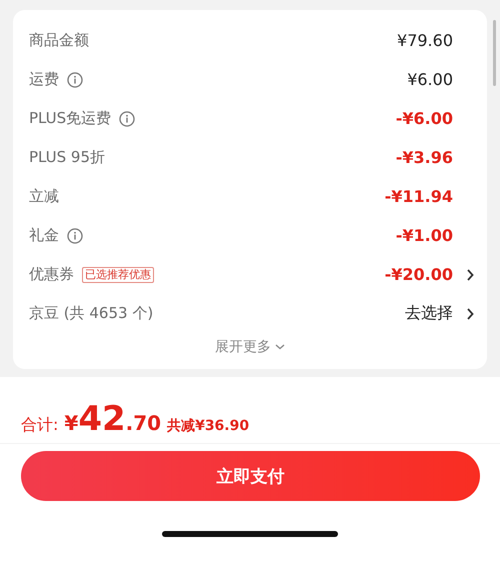 The height and width of the screenshot is (568, 500). What do you see at coordinates (91, 313) in the screenshot?
I see `row-label: 京豆 (共 4653 个)` at bounding box center [91, 313].